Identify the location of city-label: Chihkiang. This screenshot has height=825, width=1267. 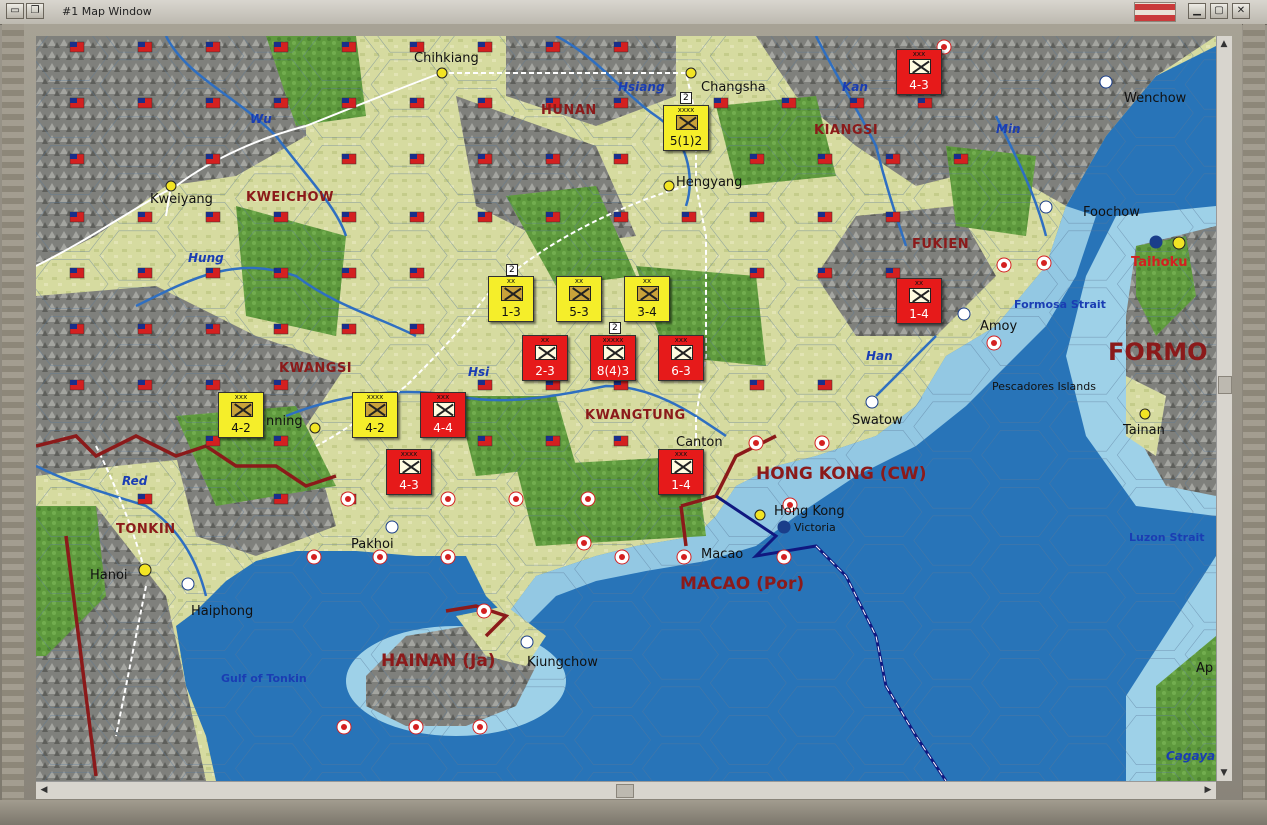
(446, 58).